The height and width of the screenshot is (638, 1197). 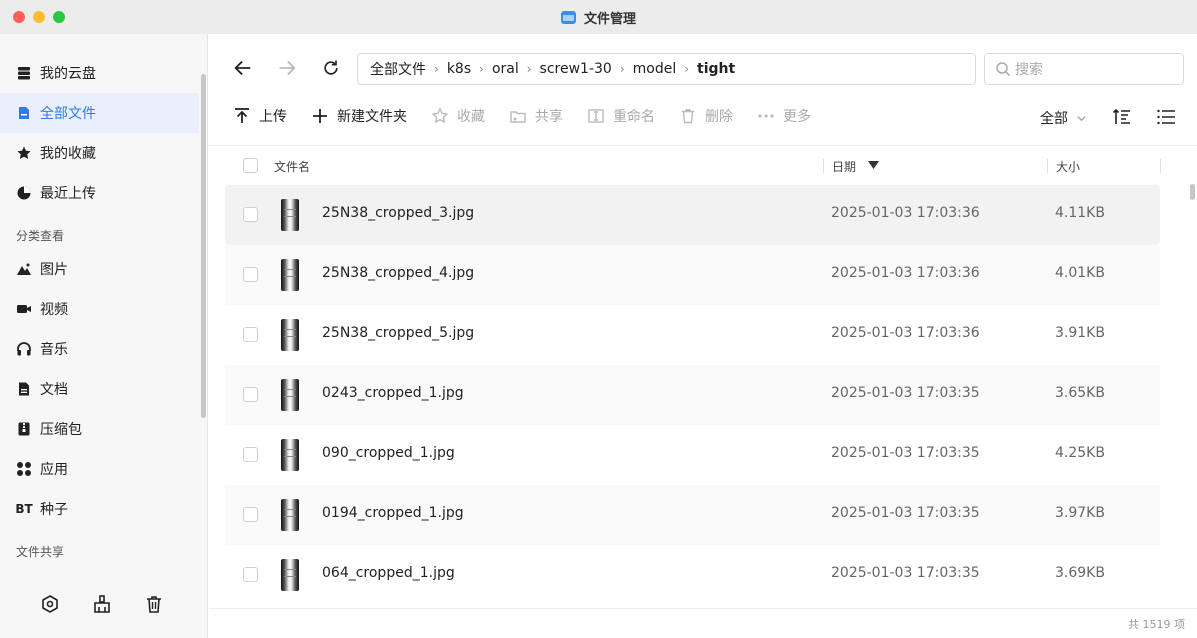 I want to click on search-icon, so click(x=1003, y=69).